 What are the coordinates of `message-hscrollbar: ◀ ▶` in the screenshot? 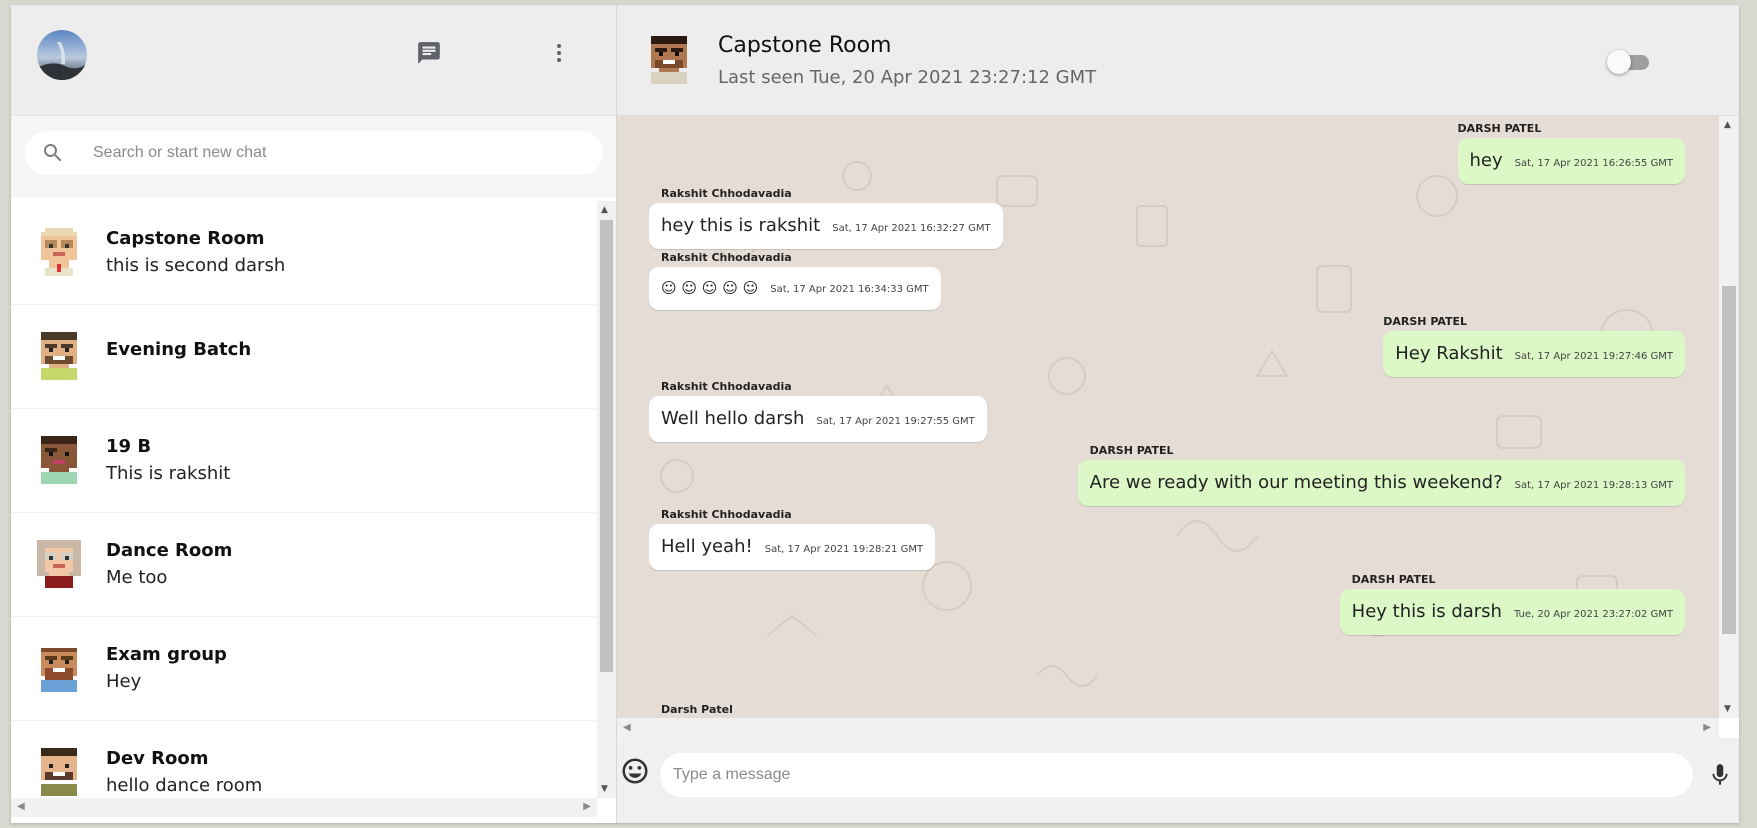 It's located at (1168, 728).